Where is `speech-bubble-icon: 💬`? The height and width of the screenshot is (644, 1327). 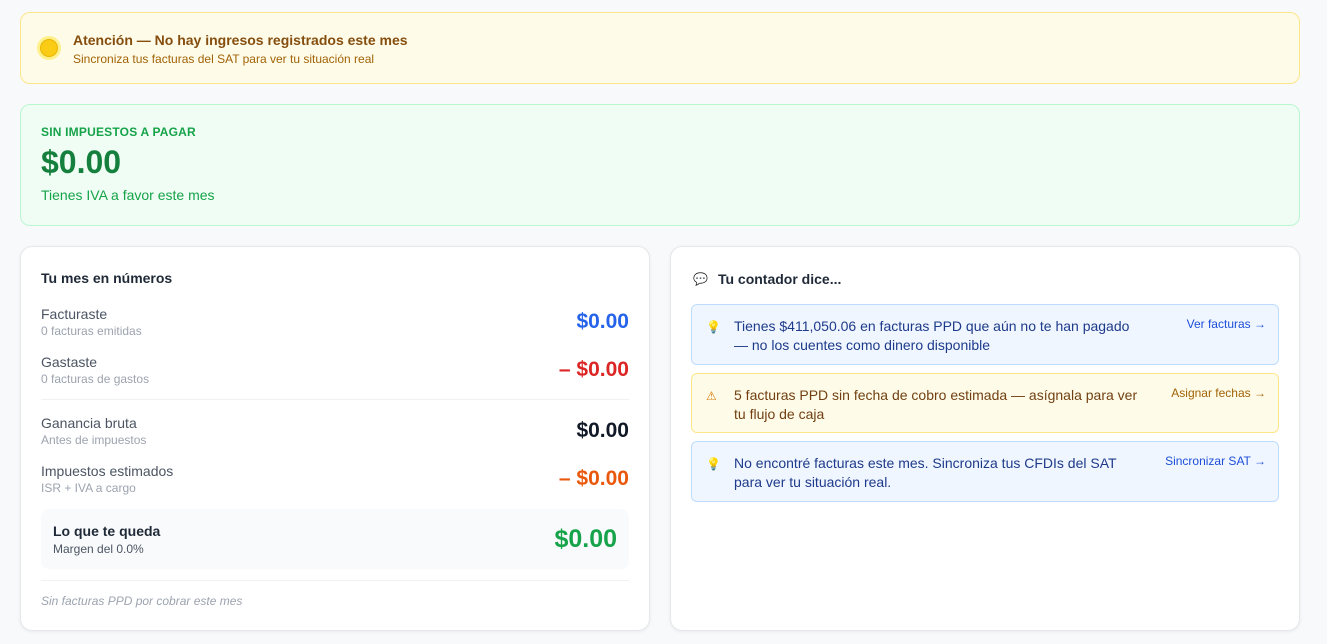 speech-bubble-icon: 💬 is located at coordinates (700, 279).